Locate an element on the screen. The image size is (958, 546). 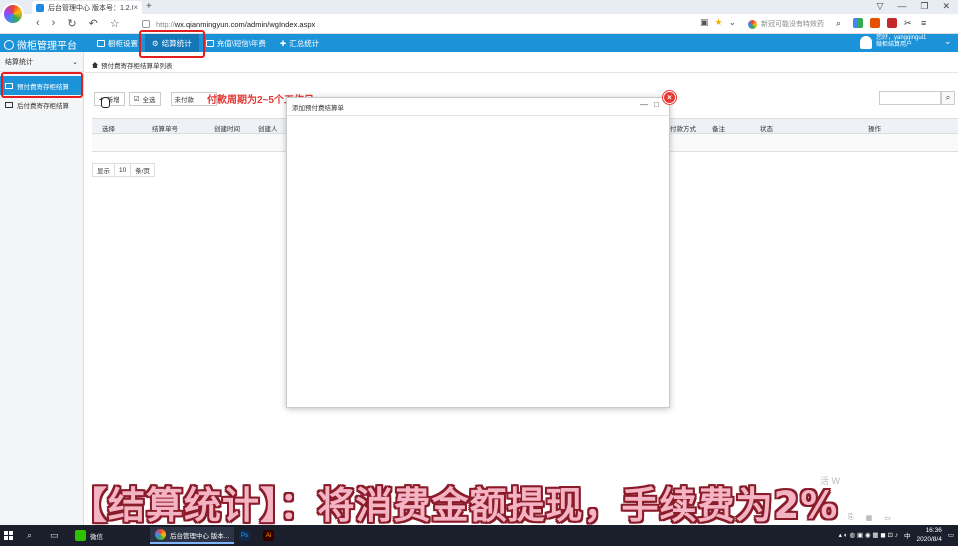
new-tab-button: + is located at coordinates (149, 6).